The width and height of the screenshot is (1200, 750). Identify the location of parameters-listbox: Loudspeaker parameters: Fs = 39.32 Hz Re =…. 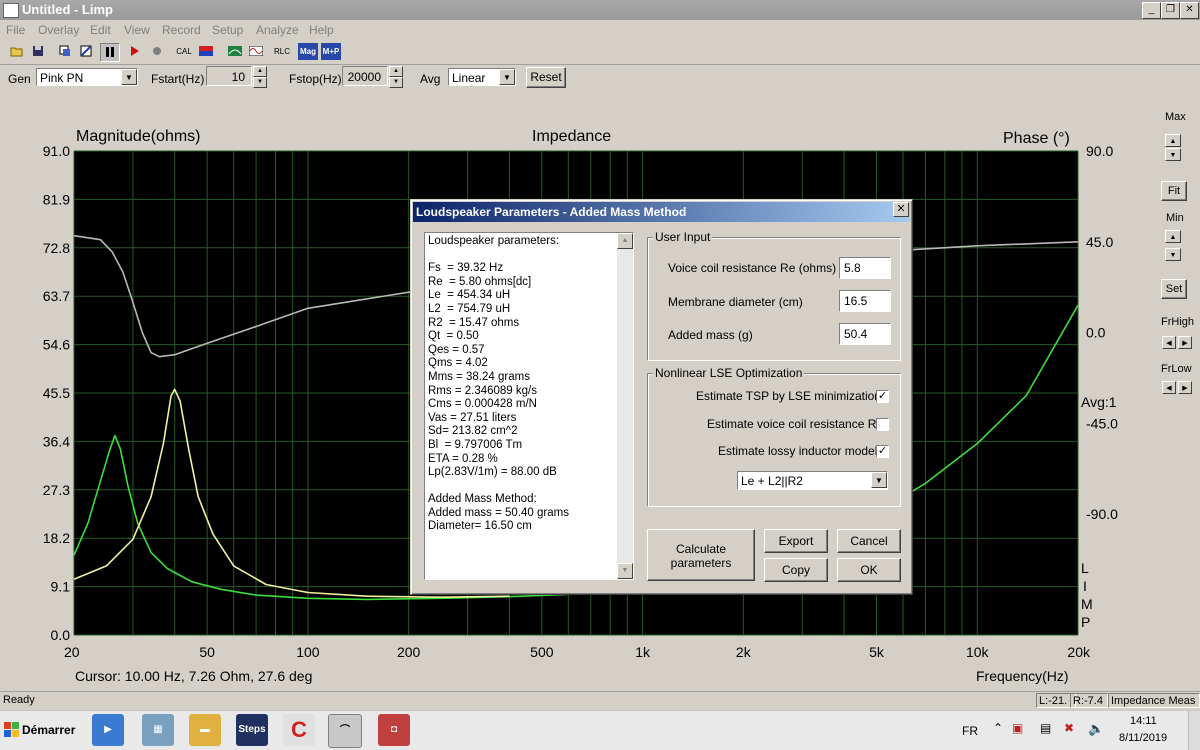
(529, 406).